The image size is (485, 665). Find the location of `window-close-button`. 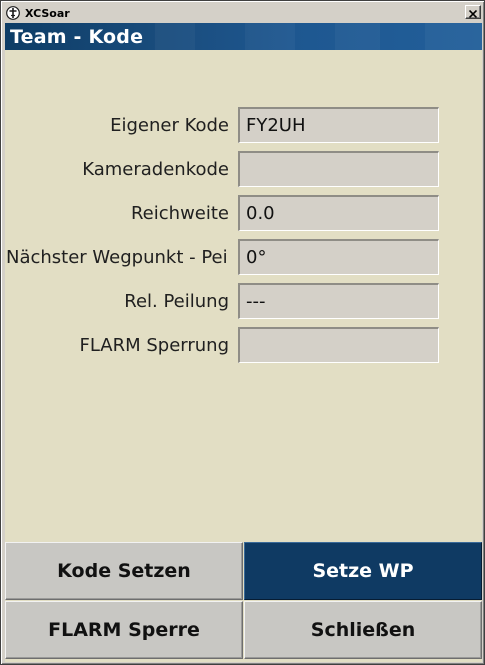

window-close-button is located at coordinates (473, 12).